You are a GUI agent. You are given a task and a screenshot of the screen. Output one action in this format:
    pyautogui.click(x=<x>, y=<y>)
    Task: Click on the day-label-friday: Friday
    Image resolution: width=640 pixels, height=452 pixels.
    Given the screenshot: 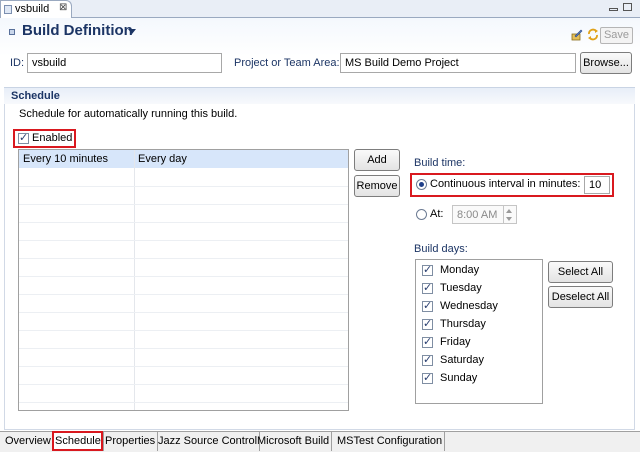 What is the action you would take?
    pyautogui.click(x=455, y=342)
    